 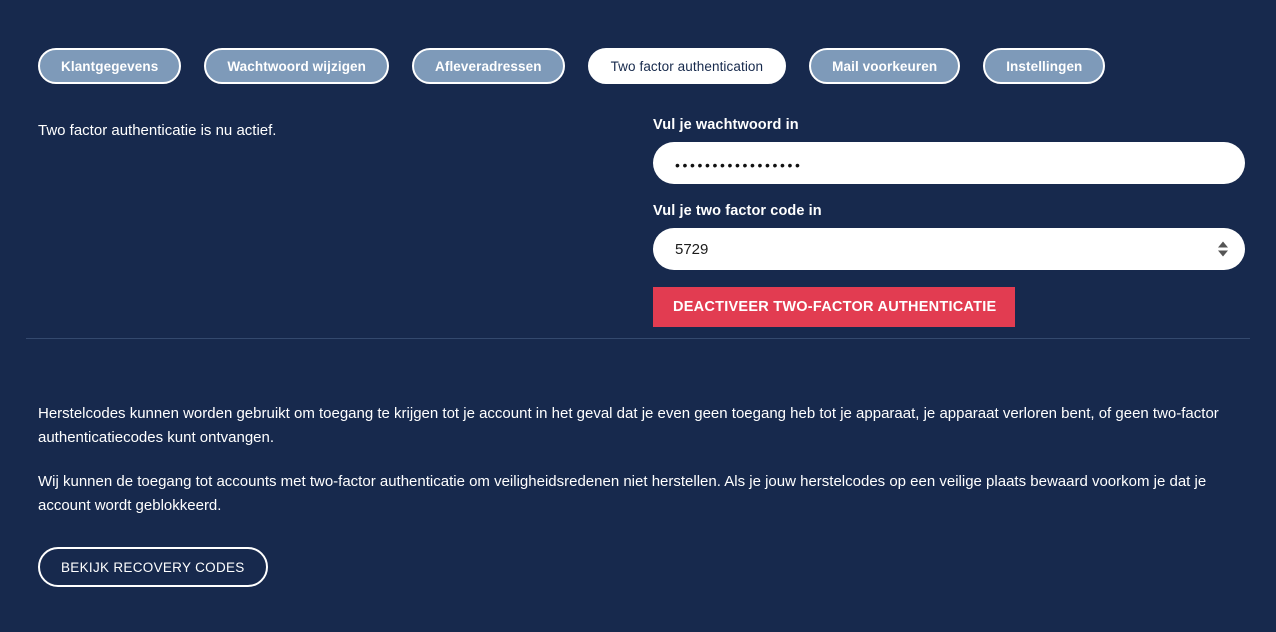 What do you see at coordinates (1223, 244) in the screenshot?
I see `triangle-up-icon` at bounding box center [1223, 244].